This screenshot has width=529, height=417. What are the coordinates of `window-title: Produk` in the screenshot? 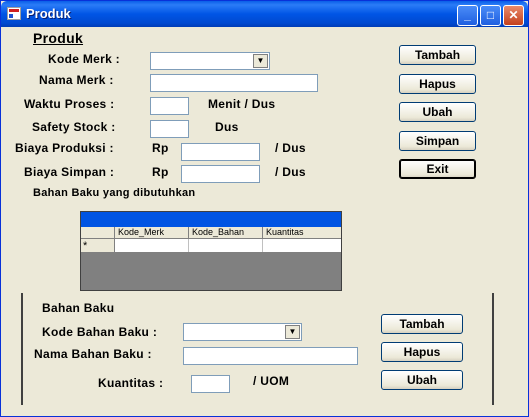 It's located at (48, 13).